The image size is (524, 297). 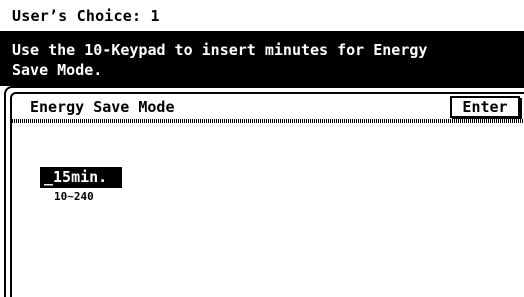 What do you see at coordinates (81, 177) in the screenshot?
I see `minutes-value-field: _15min.` at bounding box center [81, 177].